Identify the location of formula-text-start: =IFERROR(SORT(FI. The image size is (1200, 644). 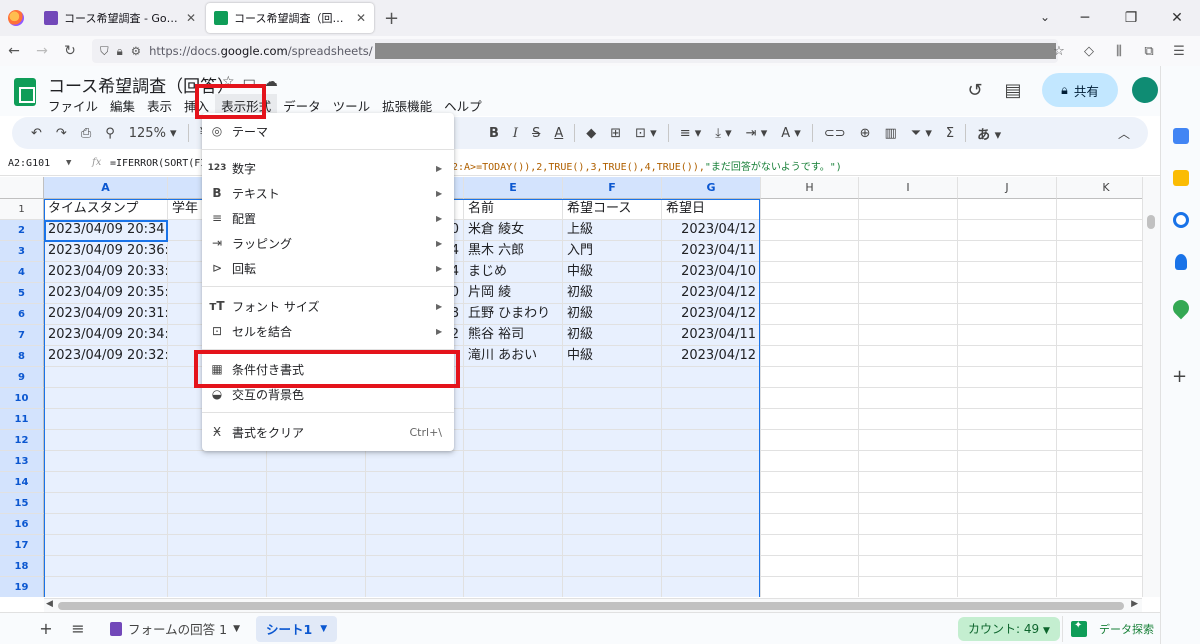
(158, 163).